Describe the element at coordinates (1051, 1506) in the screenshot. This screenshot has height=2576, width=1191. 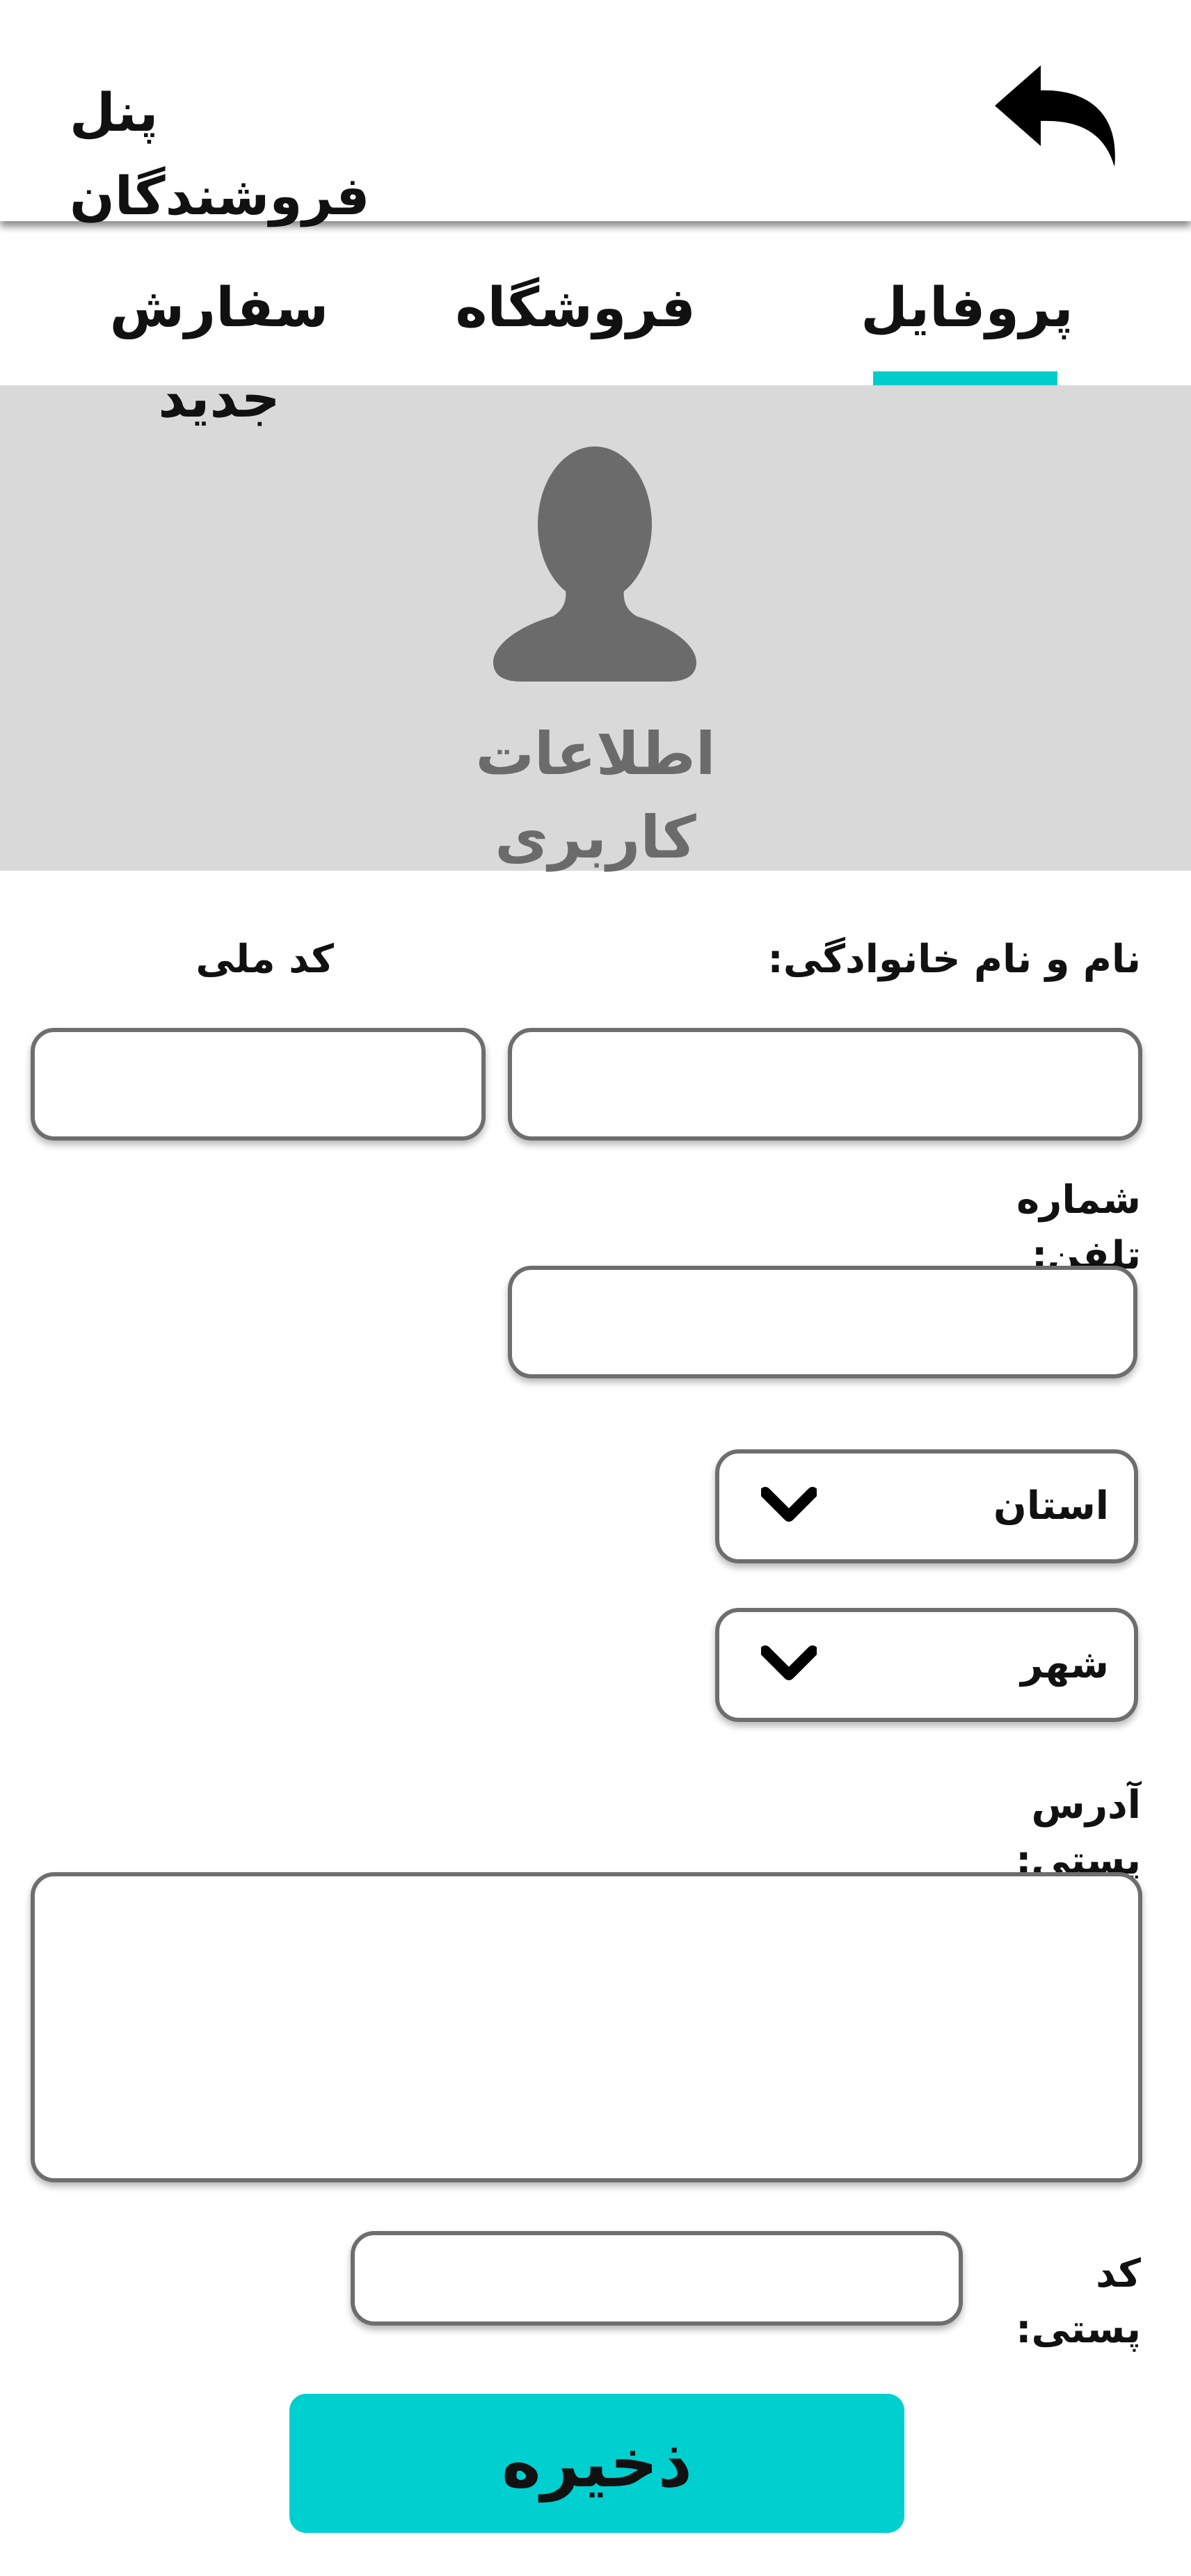
I see `province-select-value: استان` at that location.